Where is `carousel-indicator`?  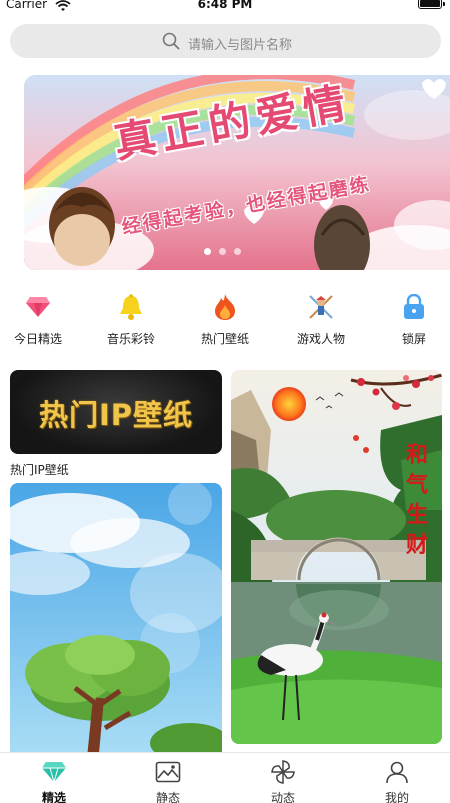 carousel-indicator is located at coordinates (222, 251).